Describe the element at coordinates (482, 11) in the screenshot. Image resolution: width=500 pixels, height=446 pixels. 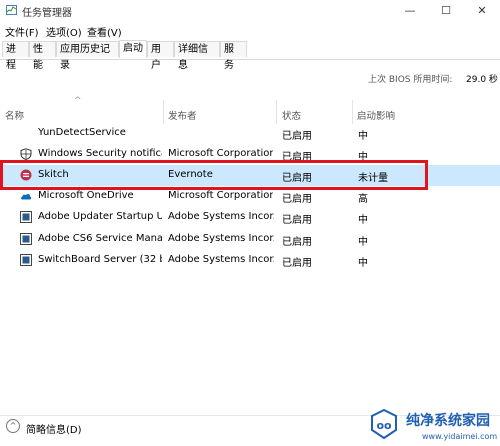
I see `close-button: ✕` at that location.